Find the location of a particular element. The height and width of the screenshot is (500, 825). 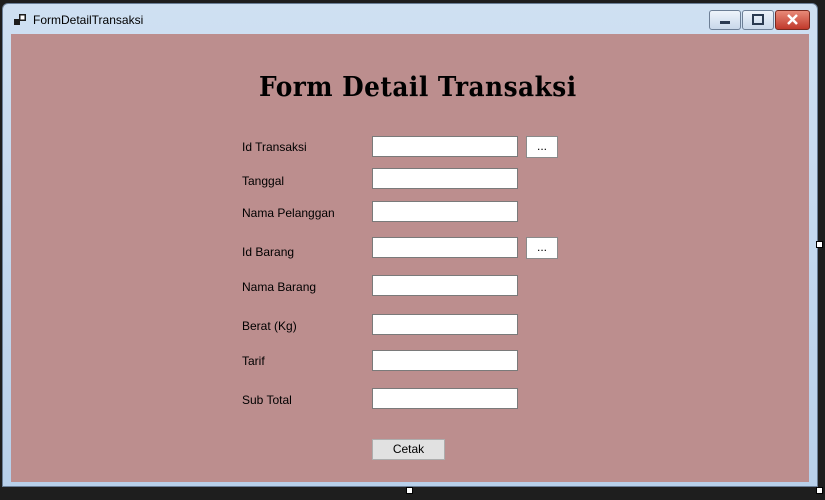

label-sub-total: Sub Total is located at coordinates (267, 400).